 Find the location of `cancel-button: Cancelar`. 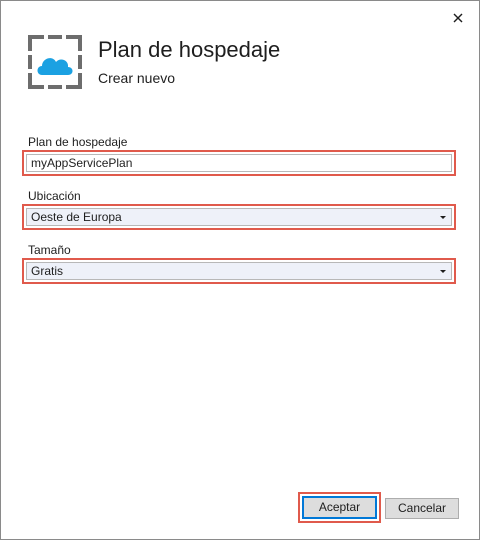

cancel-button: Cancelar is located at coordinates (422, 508).